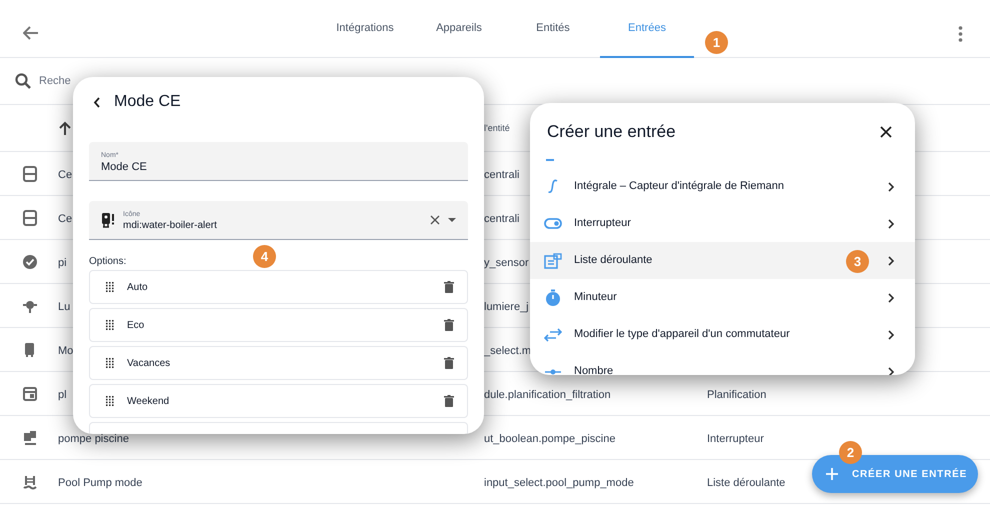  I want to click on table-cell-text: _select.m, so click(508, 351).